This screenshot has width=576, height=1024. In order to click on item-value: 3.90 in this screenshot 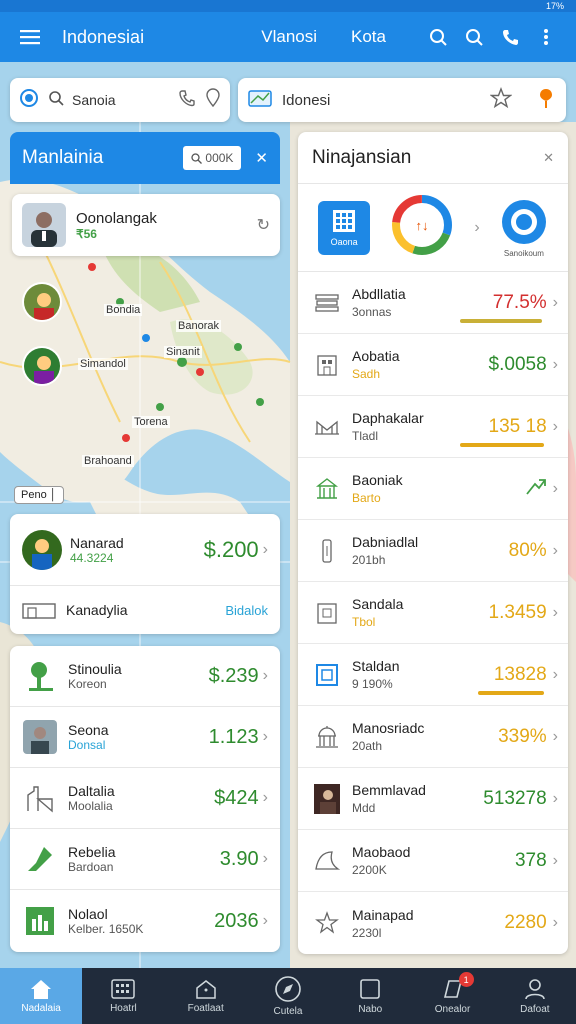, I will do `click(239, 858)`.